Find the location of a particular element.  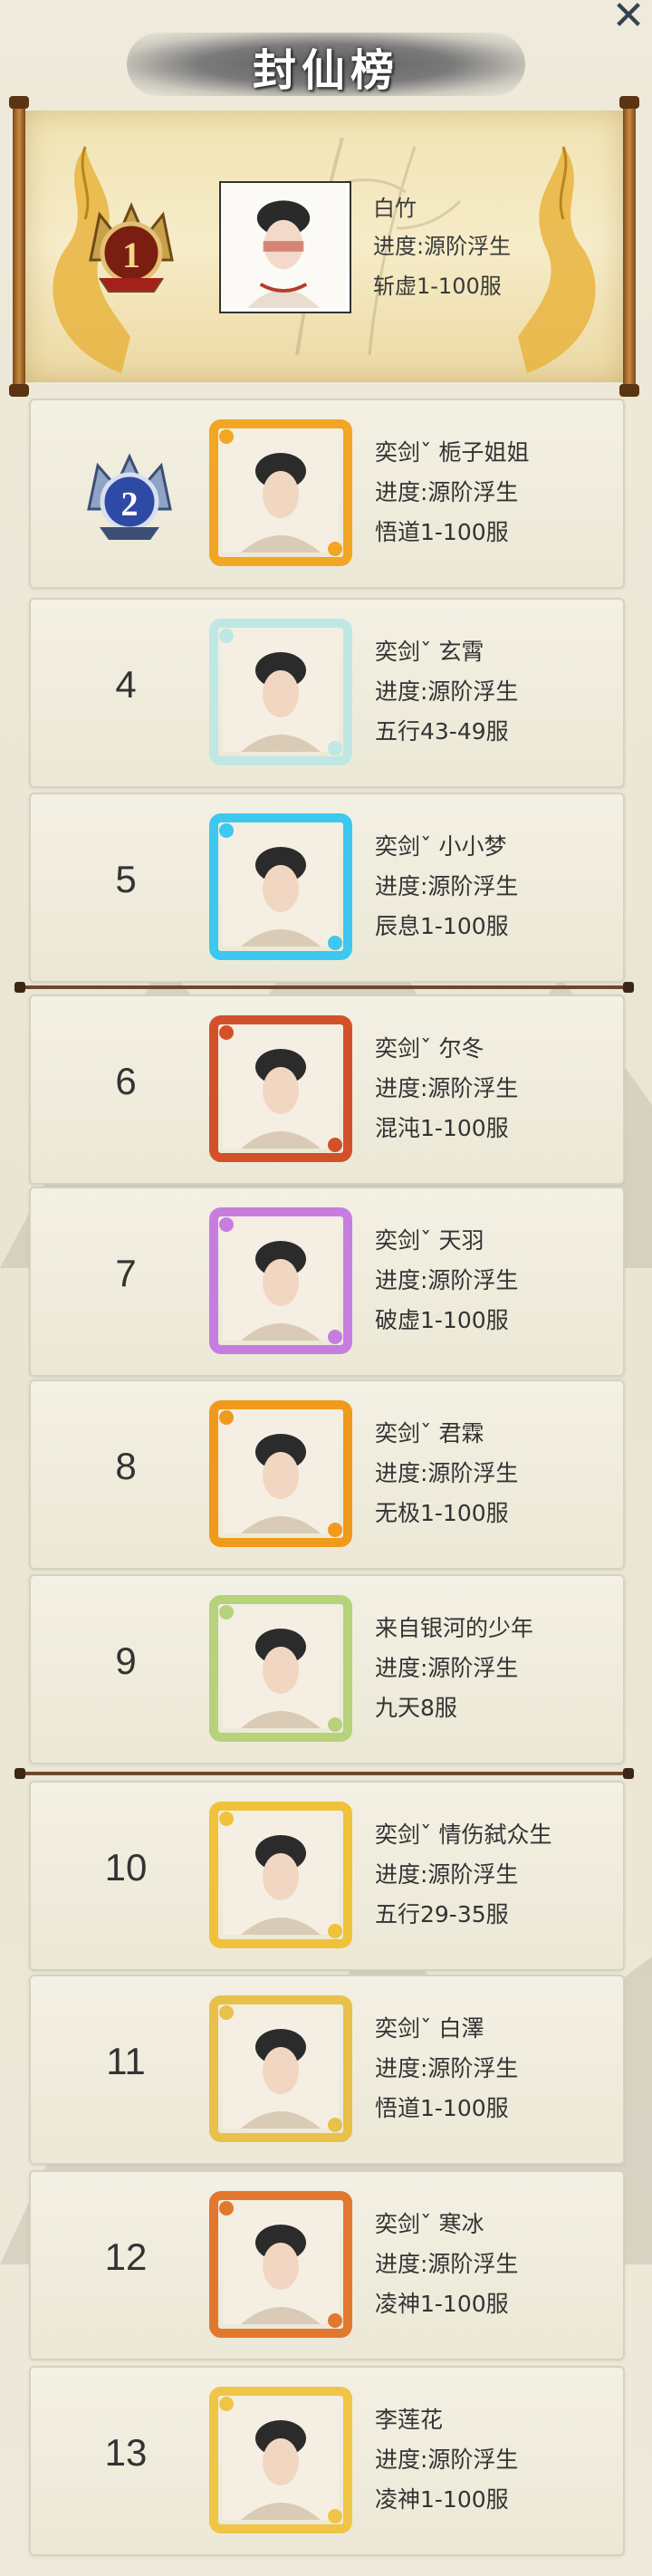

scroll-divider is located at coordinates (324, 987).